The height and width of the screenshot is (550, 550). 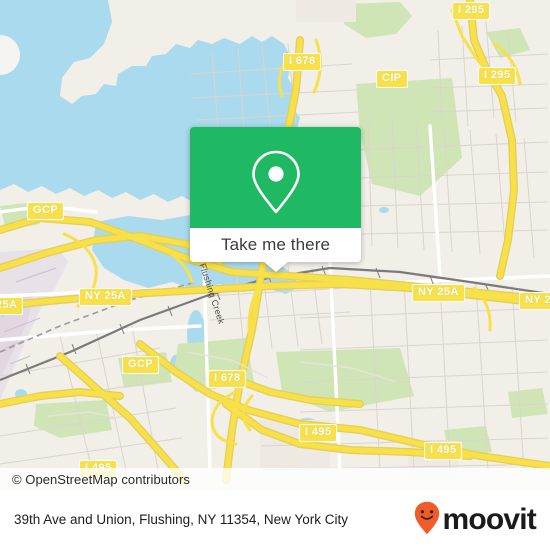 I want to click on shield-ny-25a-west-clipped: 25A, so click(x=12, y=306).